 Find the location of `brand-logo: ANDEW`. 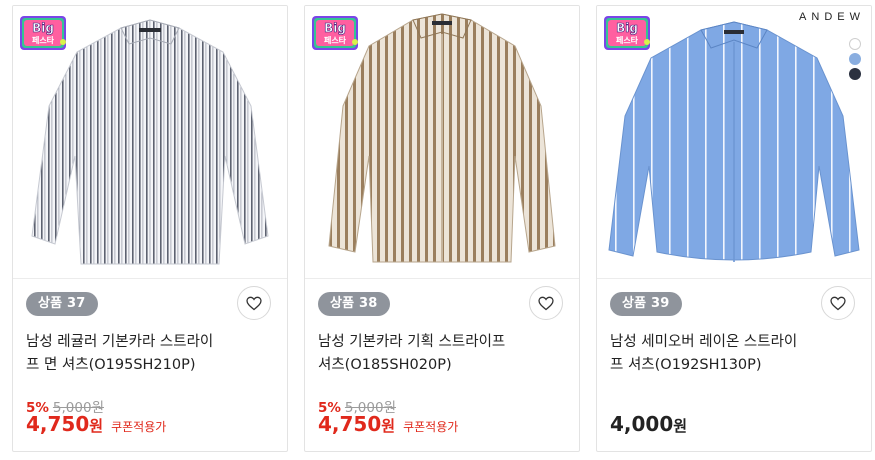

brand-logo: ANDEW is located at coordinates (832, 17).